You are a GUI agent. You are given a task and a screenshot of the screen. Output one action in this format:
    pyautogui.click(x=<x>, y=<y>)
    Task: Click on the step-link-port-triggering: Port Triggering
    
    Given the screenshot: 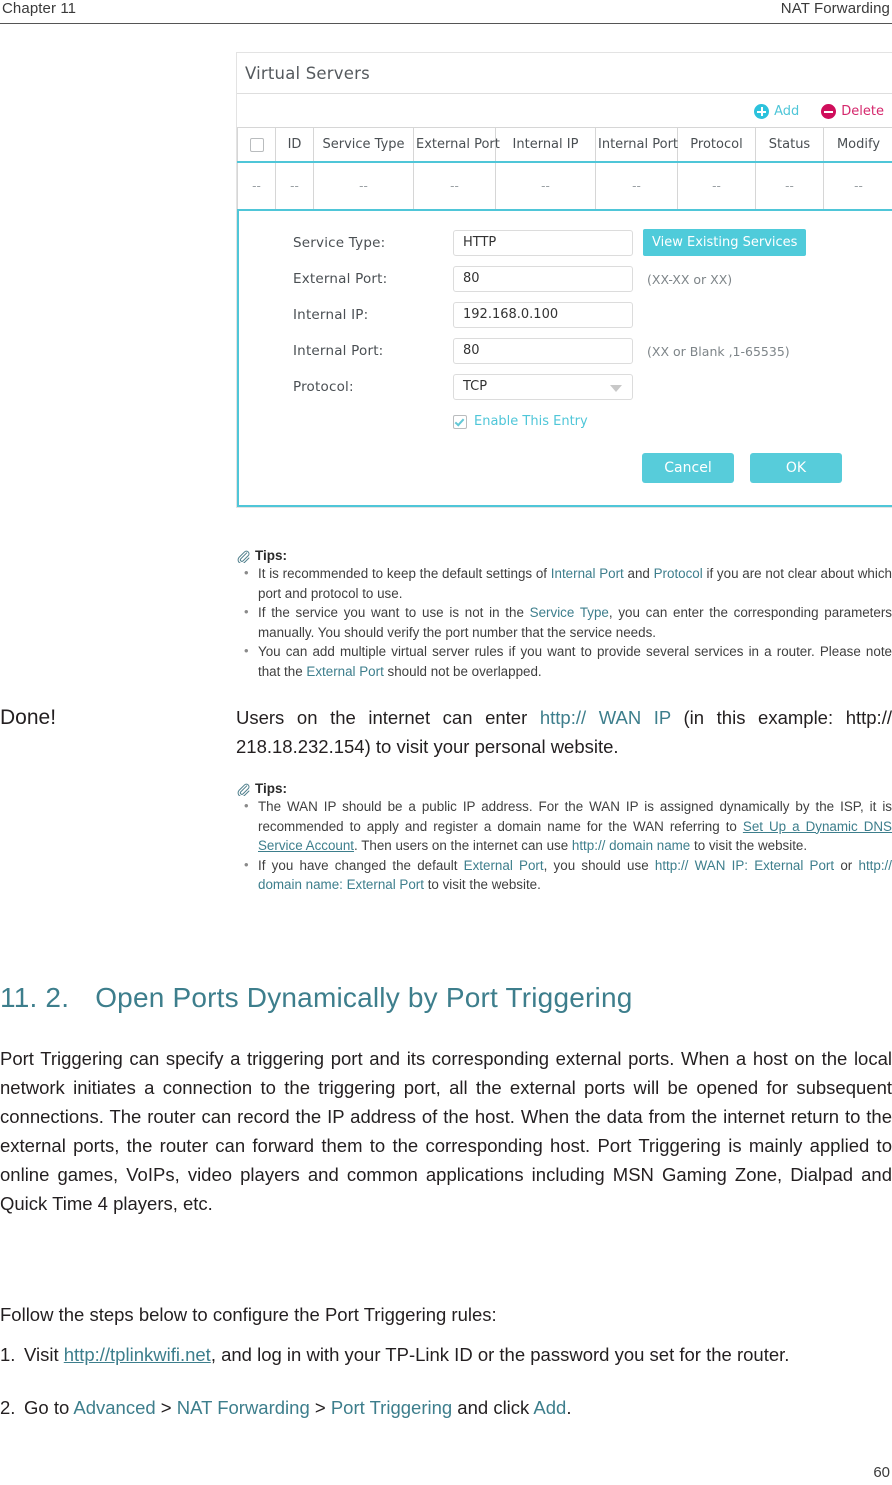 What is the action you would take?
    pyautogui.click(x=391, y=1407)
    